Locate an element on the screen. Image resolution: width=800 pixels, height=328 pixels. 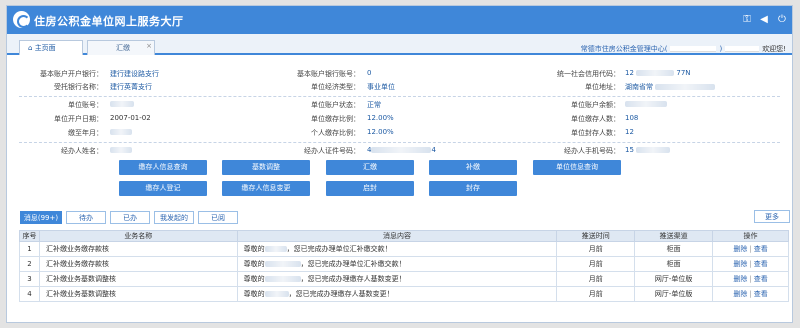
action-button: 单位信息查询 is located at coordinates (577, 167).